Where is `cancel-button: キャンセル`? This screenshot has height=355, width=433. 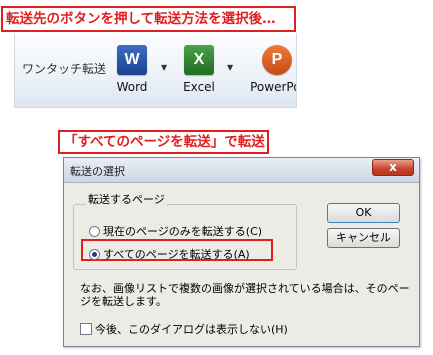 cancel-button: キャンセル is located at coordinates (363, 238).